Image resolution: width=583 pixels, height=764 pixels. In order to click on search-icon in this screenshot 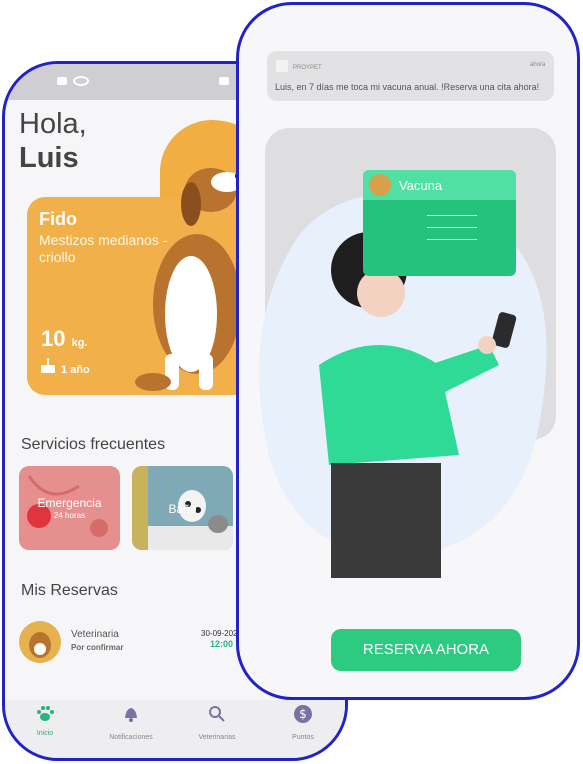, I will do `click(217, 714)`.